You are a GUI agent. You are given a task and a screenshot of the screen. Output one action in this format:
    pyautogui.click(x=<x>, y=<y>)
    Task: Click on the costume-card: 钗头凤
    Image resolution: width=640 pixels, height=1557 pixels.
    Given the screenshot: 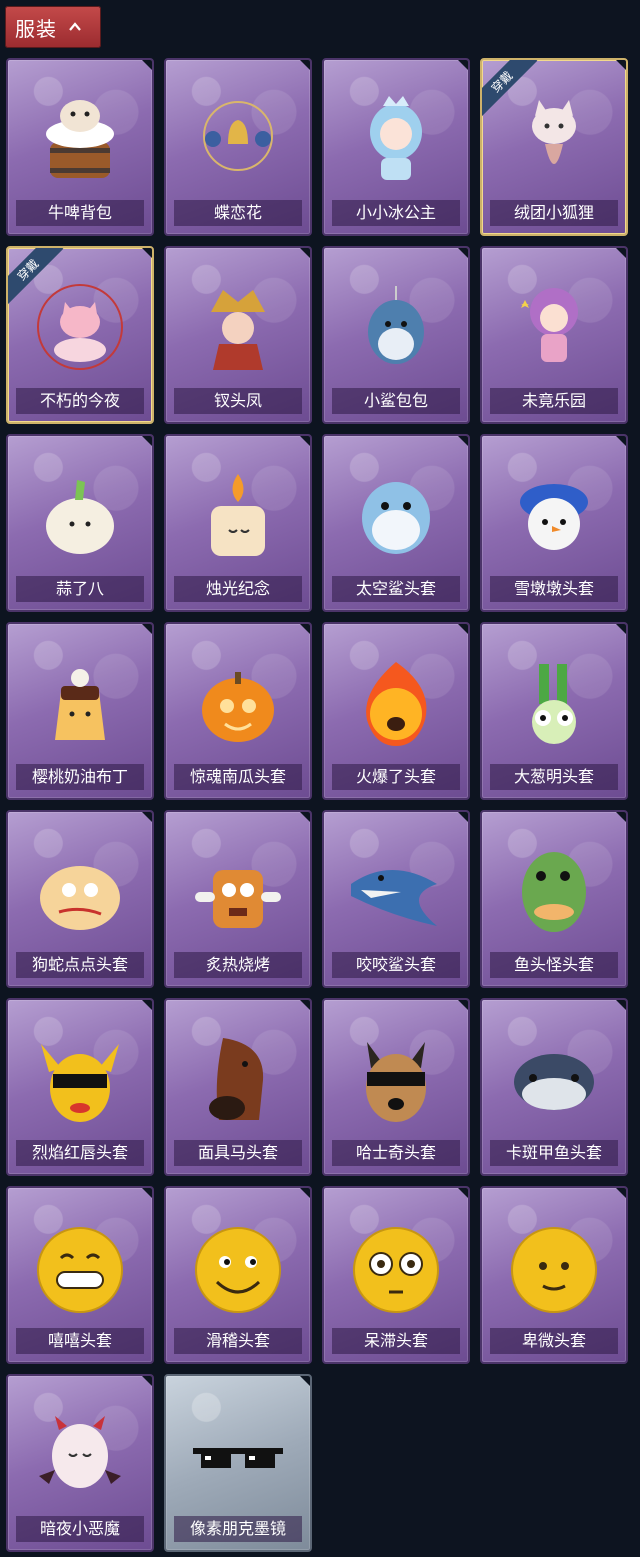 What is the action you would take?
    pyautogui.click(x=238, y=335)
    